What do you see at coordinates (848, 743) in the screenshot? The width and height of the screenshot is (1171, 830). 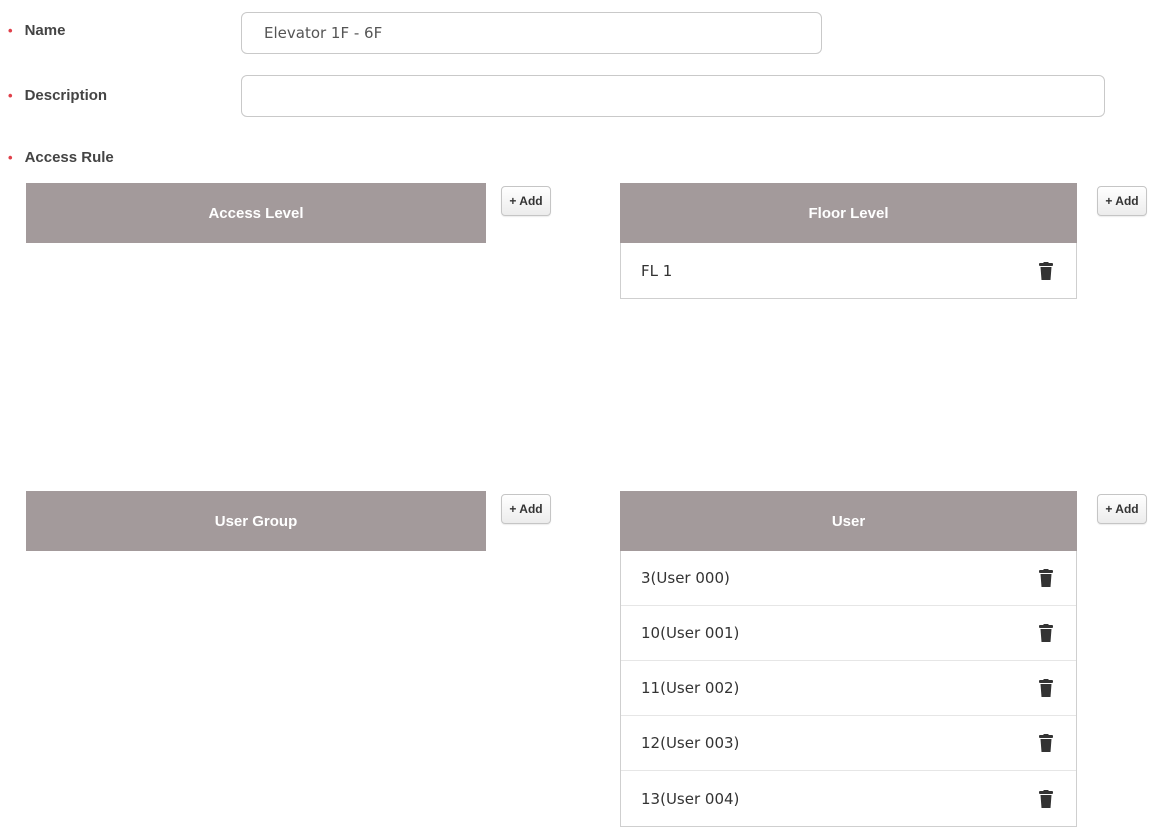 I see `list-item: 12(User 003)` at bounding box center [848, 743].